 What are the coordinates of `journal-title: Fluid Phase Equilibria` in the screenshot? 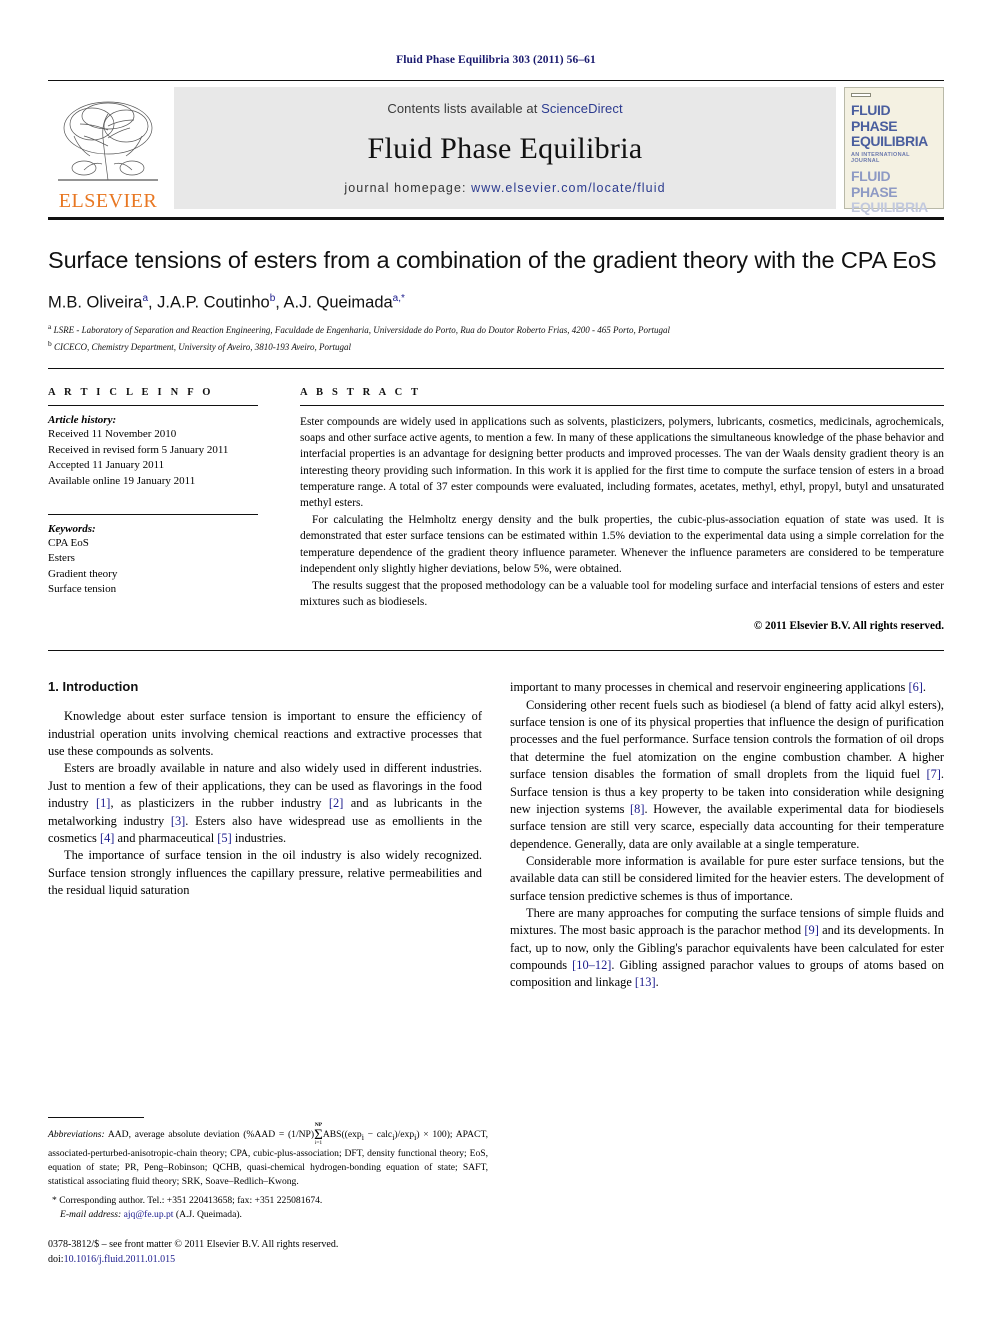 It's located at (505, 148).